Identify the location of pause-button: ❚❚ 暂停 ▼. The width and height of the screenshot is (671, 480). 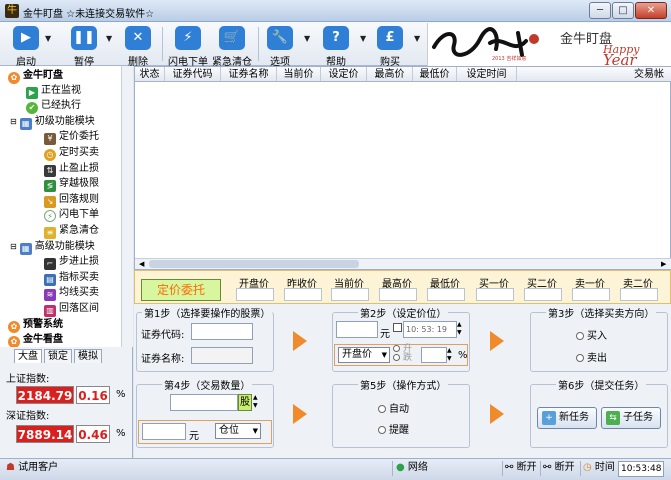
(87, 46).